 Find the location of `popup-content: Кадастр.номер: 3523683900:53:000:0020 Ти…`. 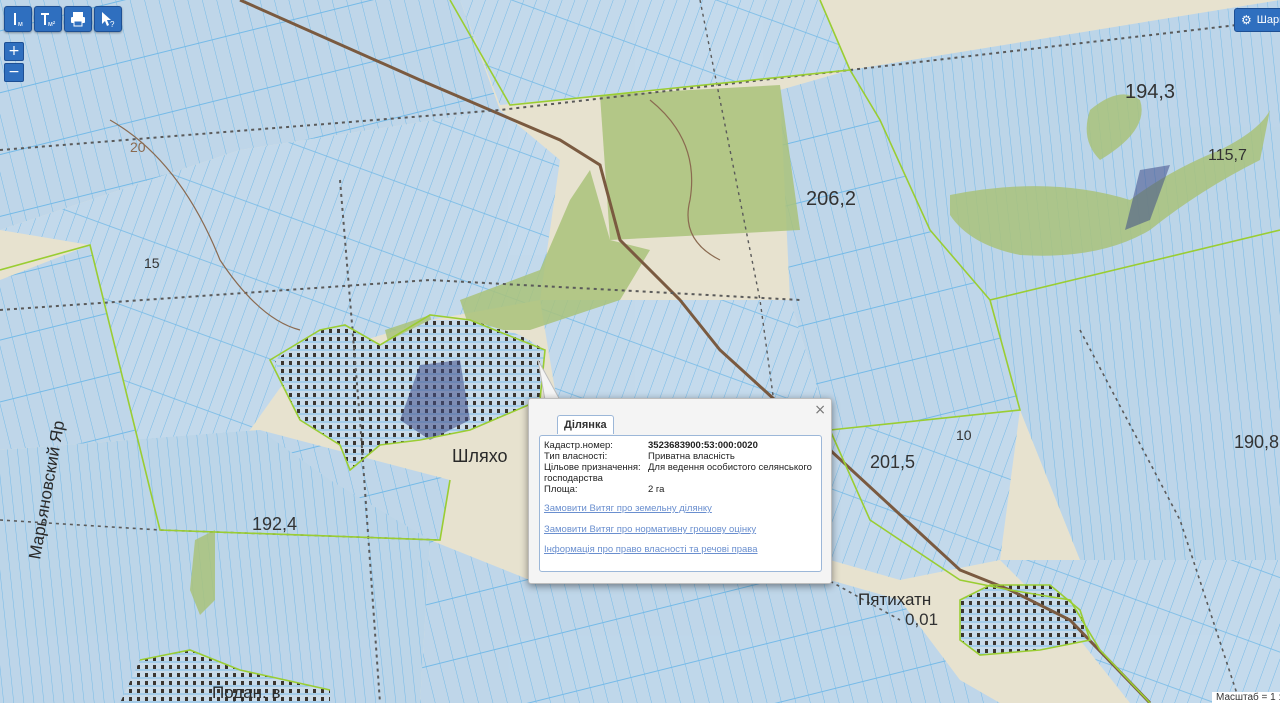

popup-content: Кадастр.номер: 3523683900:53:000:0020 Ти… is located at coordinates (680, 503).